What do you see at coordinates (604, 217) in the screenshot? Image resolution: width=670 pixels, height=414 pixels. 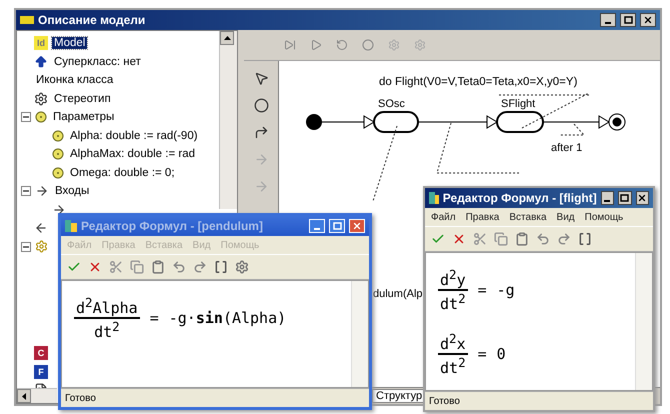 I see `menu-item: Помощь` at bounding box center [604, 217].